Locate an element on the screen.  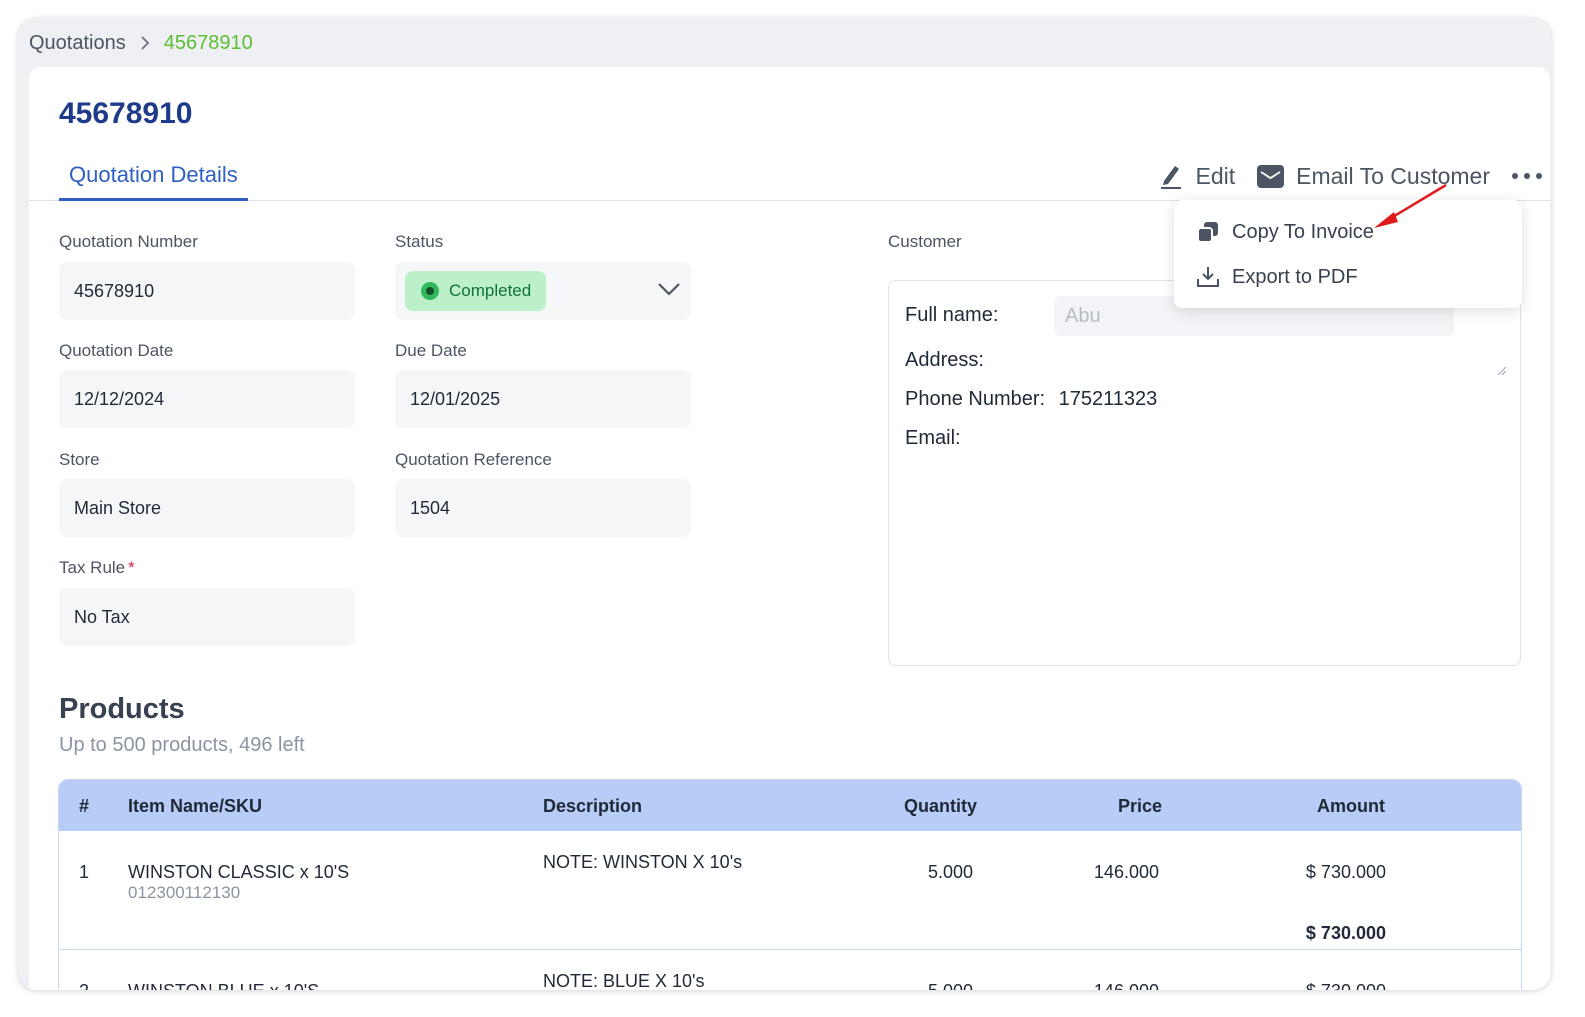
menu-item-export-to-pdf: Export to PDF is located at coordinates (1277, 277).